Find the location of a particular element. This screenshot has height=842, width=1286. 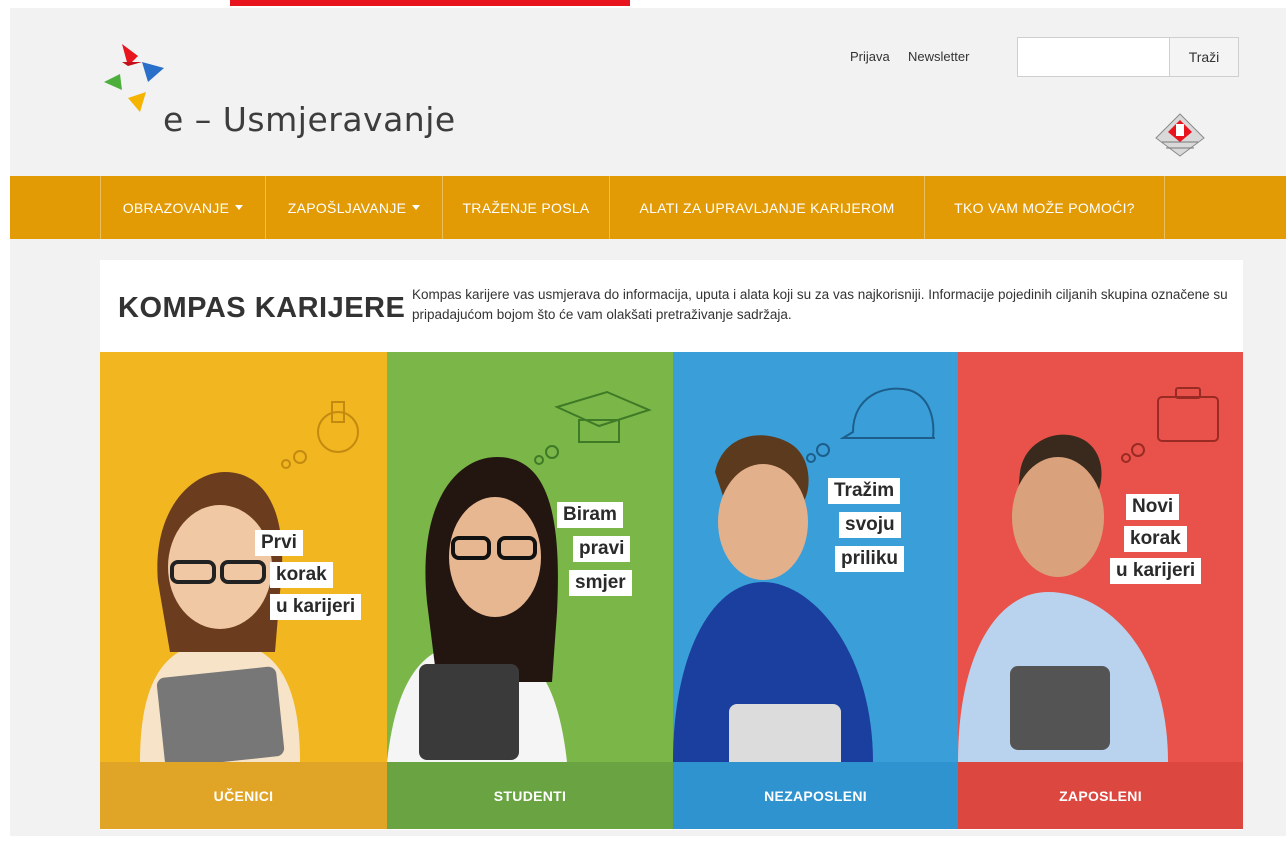

nav-tko-vam-moze-pomoci: TKO VAM MOŽE POMOĆI? is located at coordinates (1045, 207).